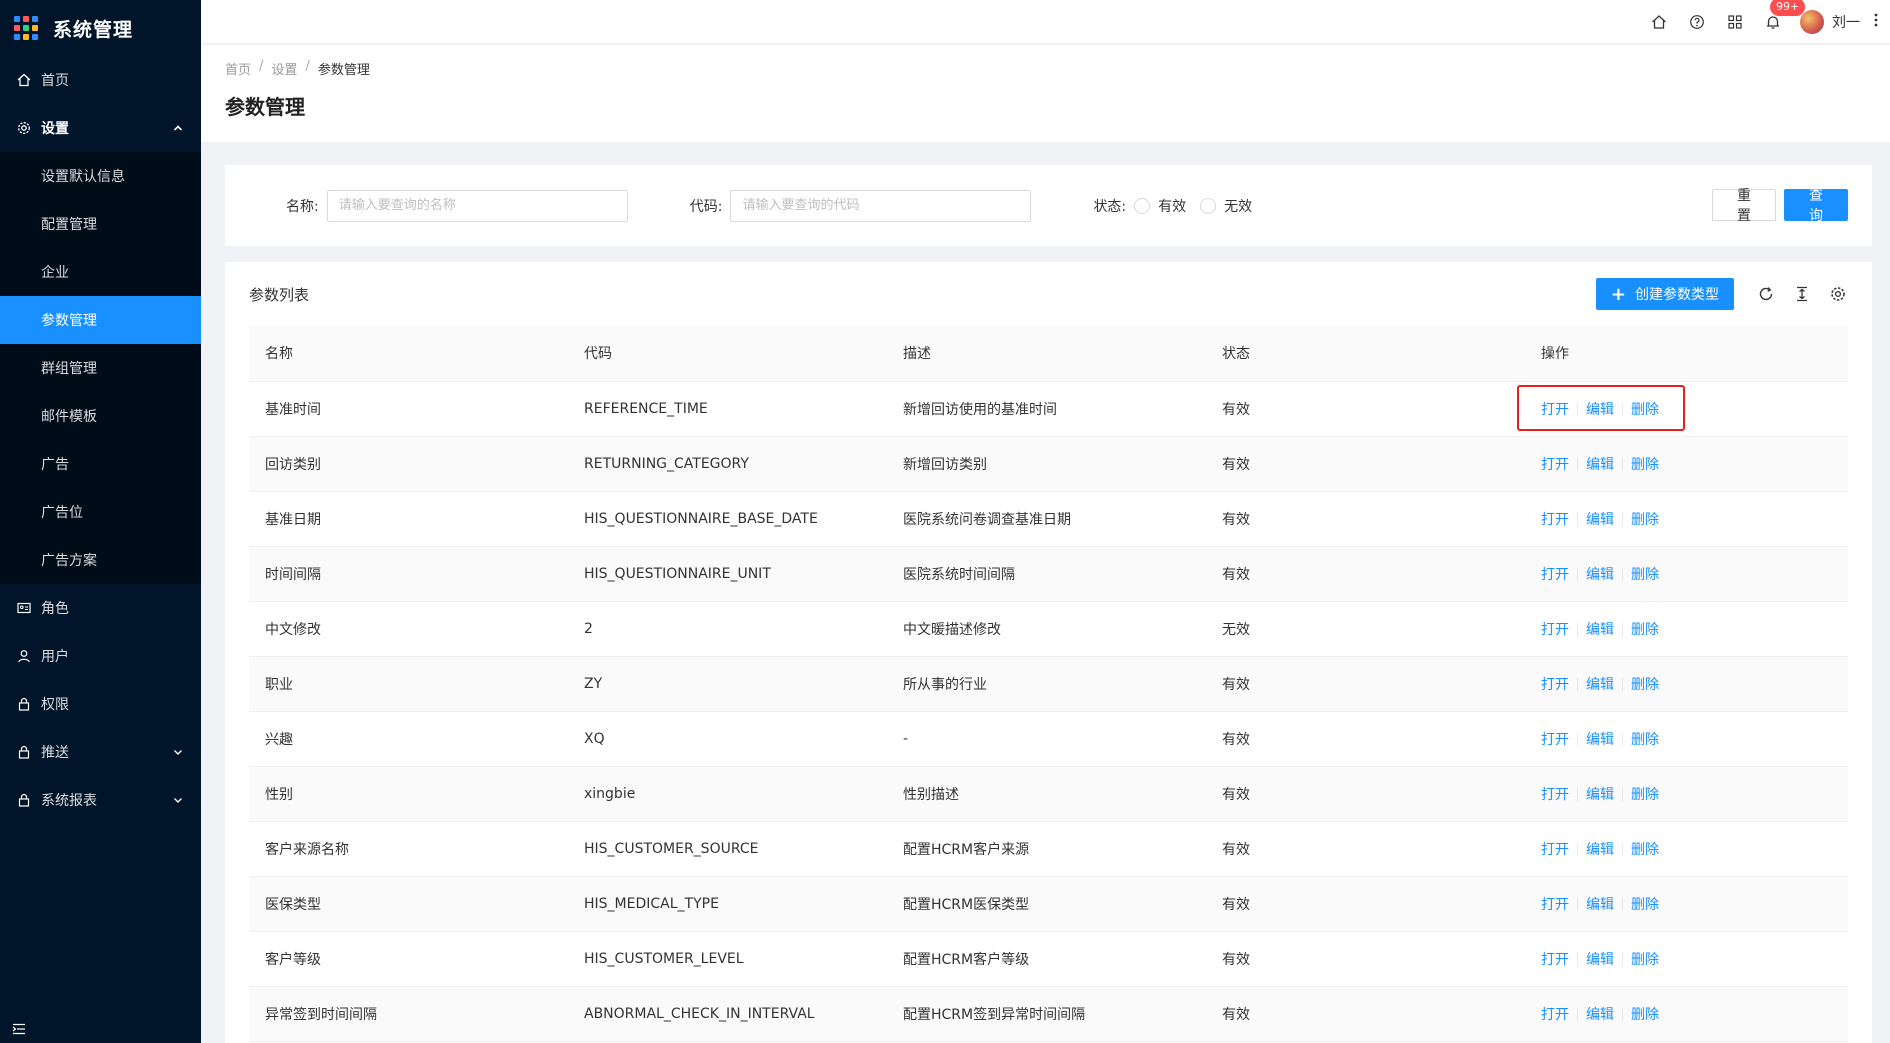 This screenshot has height=1043, width=1890. What do you see at coordinates (24, 752) in the screenshot?
I see `lock-icon` at bounding box center [24, 752].